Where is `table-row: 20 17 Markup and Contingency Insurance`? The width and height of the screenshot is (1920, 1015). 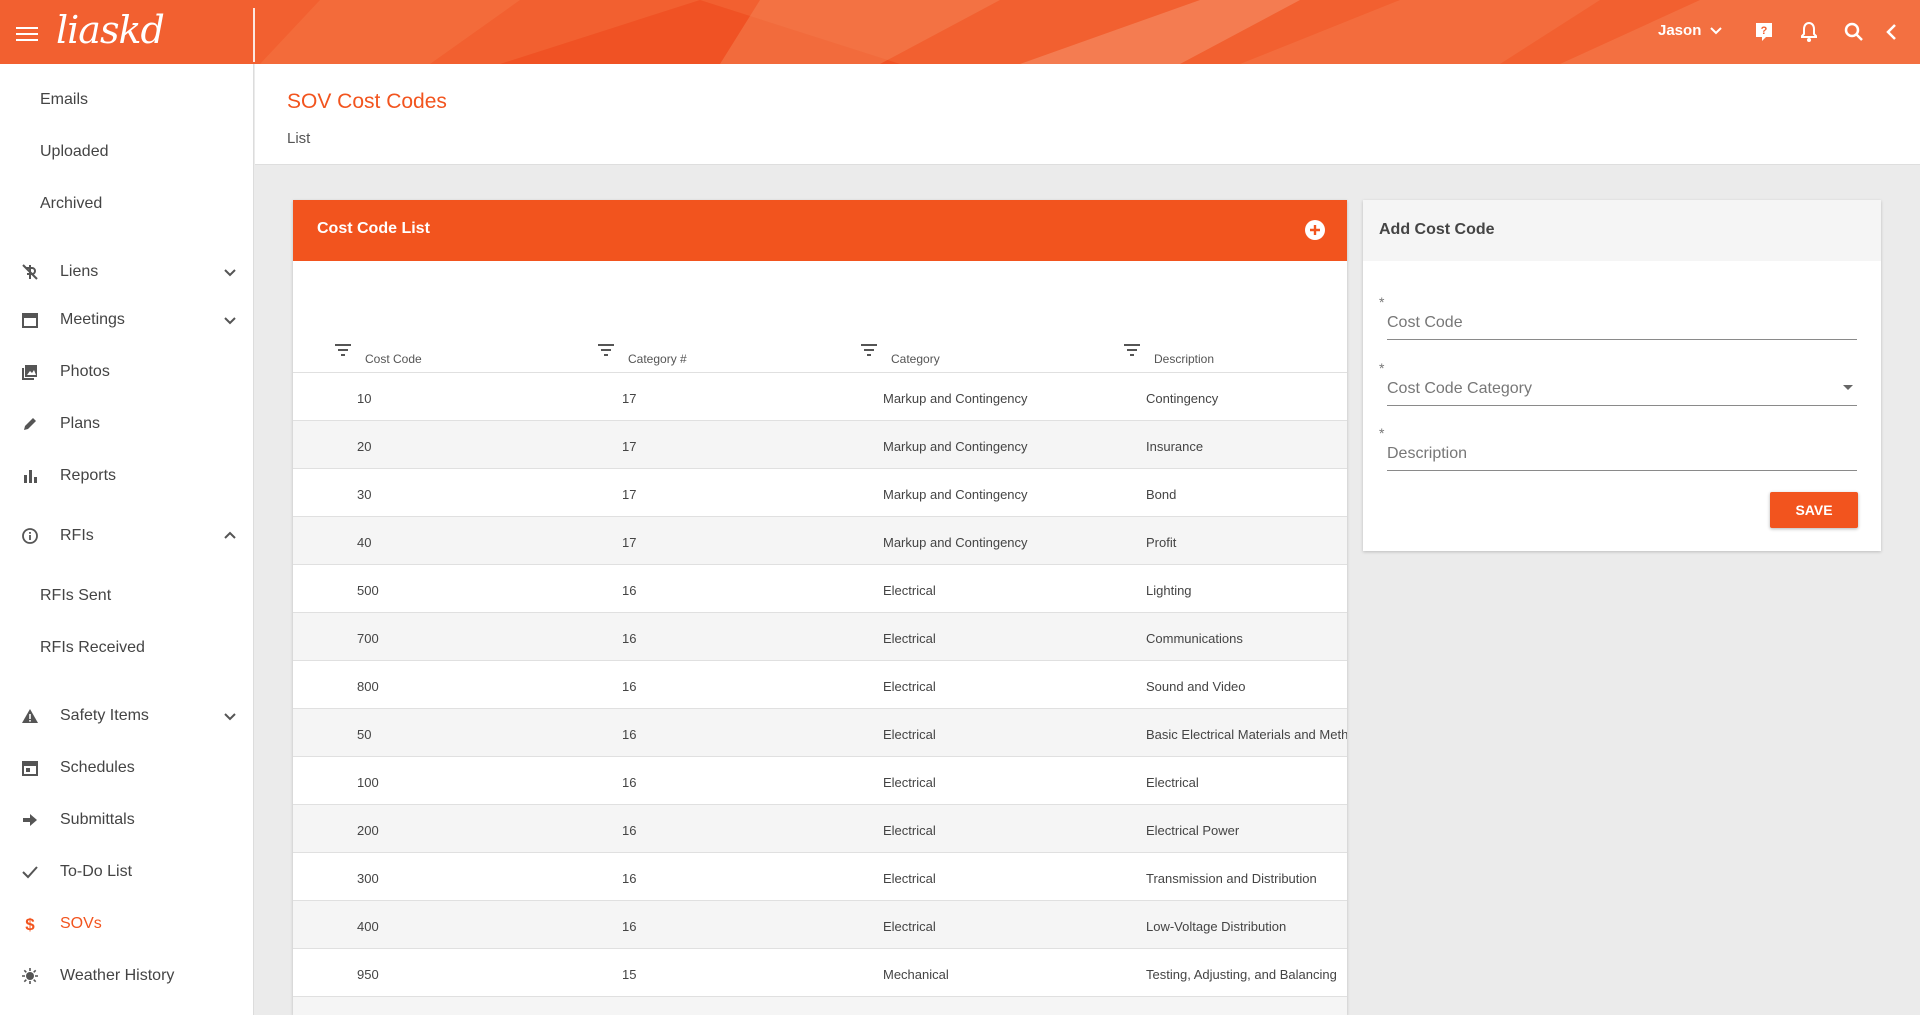
table-row: 20 17 Markup and Contingency Insurance is located at coordinates (820, 445).